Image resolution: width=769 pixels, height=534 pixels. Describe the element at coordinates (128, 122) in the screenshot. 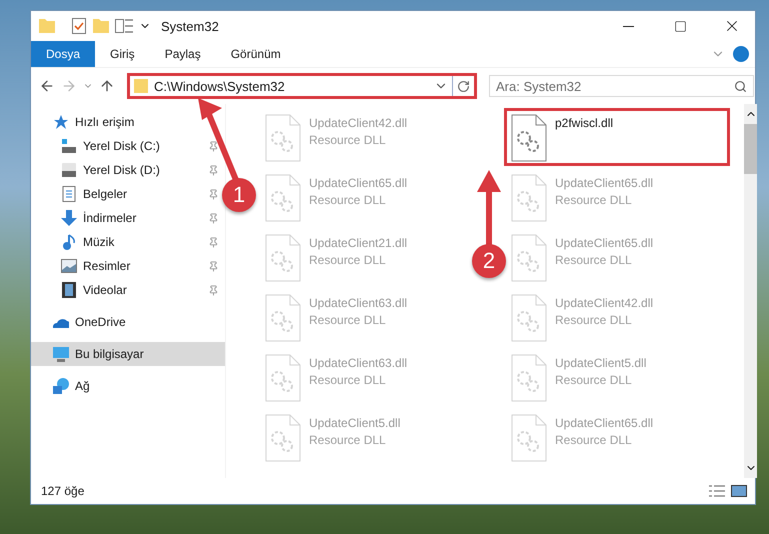

I see `sidebar-item: Hızlı erişim` at that location.